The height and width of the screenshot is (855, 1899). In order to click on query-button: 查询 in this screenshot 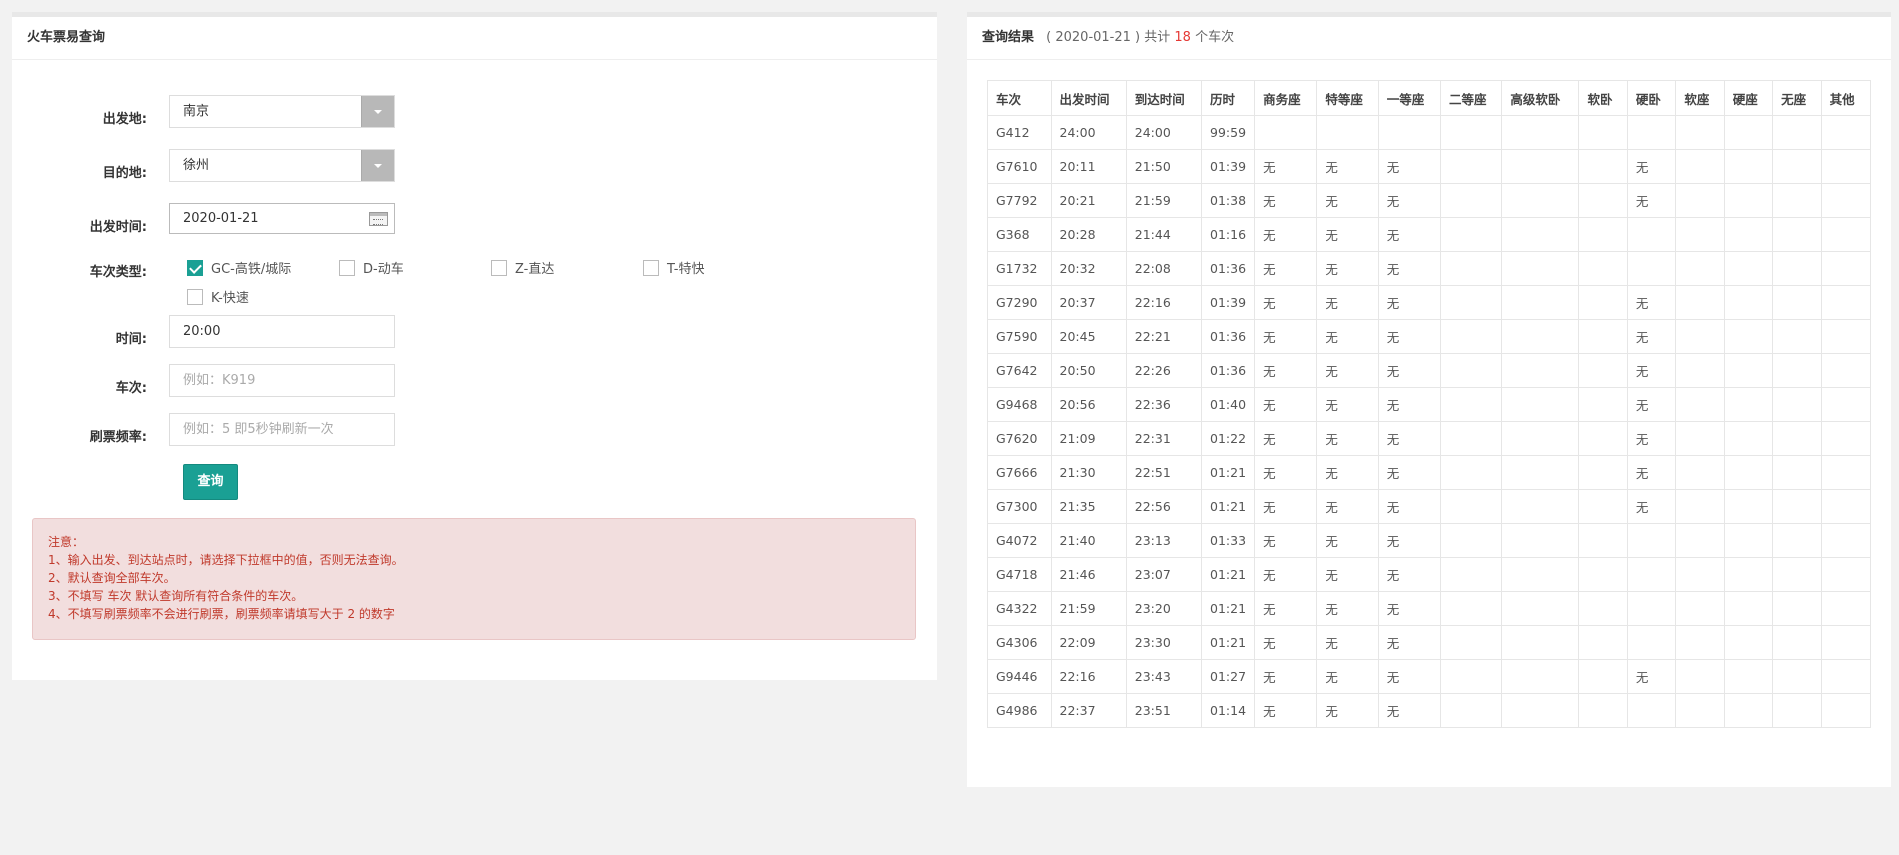, I will do `click(210, 482)`.